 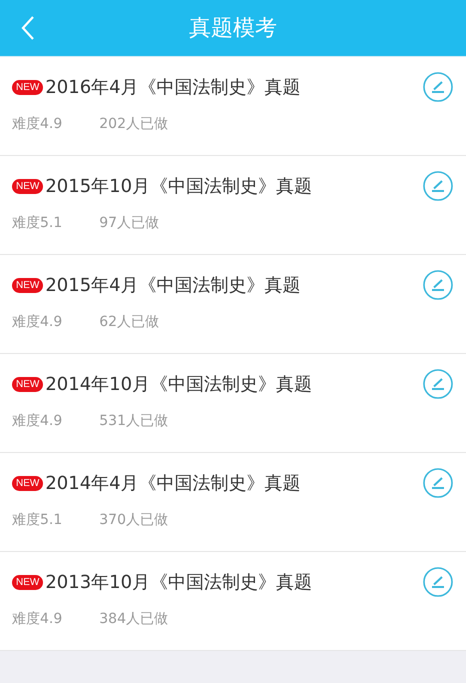 What do you see at coordinates (233, 601) in the screenshot?
I see `exam-row: NEW 2013年10月《中国法制史》真题 难度4.9 384人已做` at bounding box center [233, 601].